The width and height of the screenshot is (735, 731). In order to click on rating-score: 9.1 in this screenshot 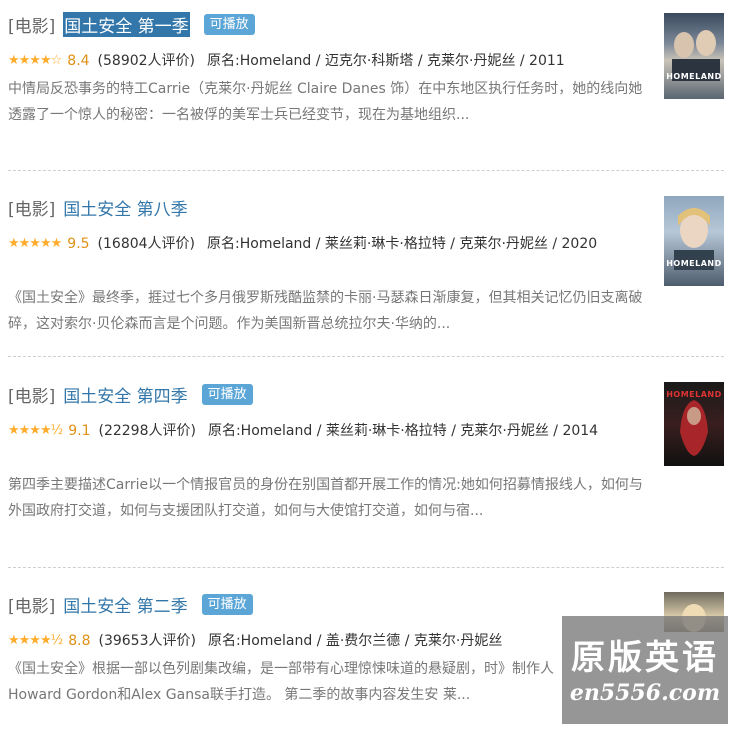, I will do `click(79, 431)`.